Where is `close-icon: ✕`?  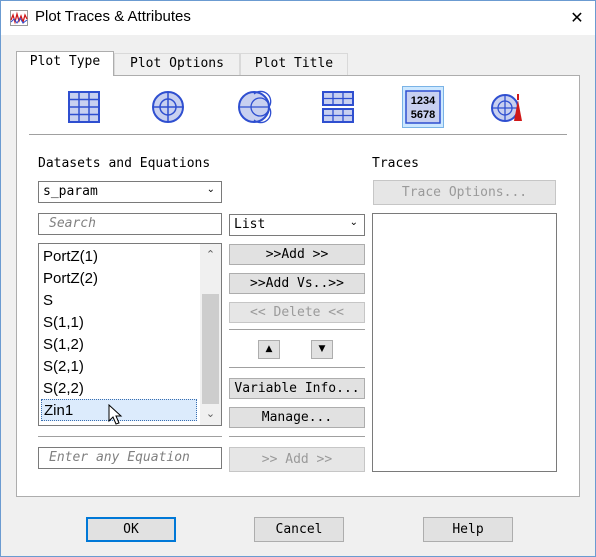 close-icon: ✕ is located at coordinates (577, 17).